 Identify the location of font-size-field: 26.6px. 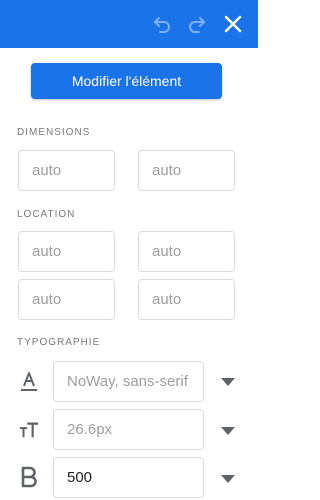
(128, 429).